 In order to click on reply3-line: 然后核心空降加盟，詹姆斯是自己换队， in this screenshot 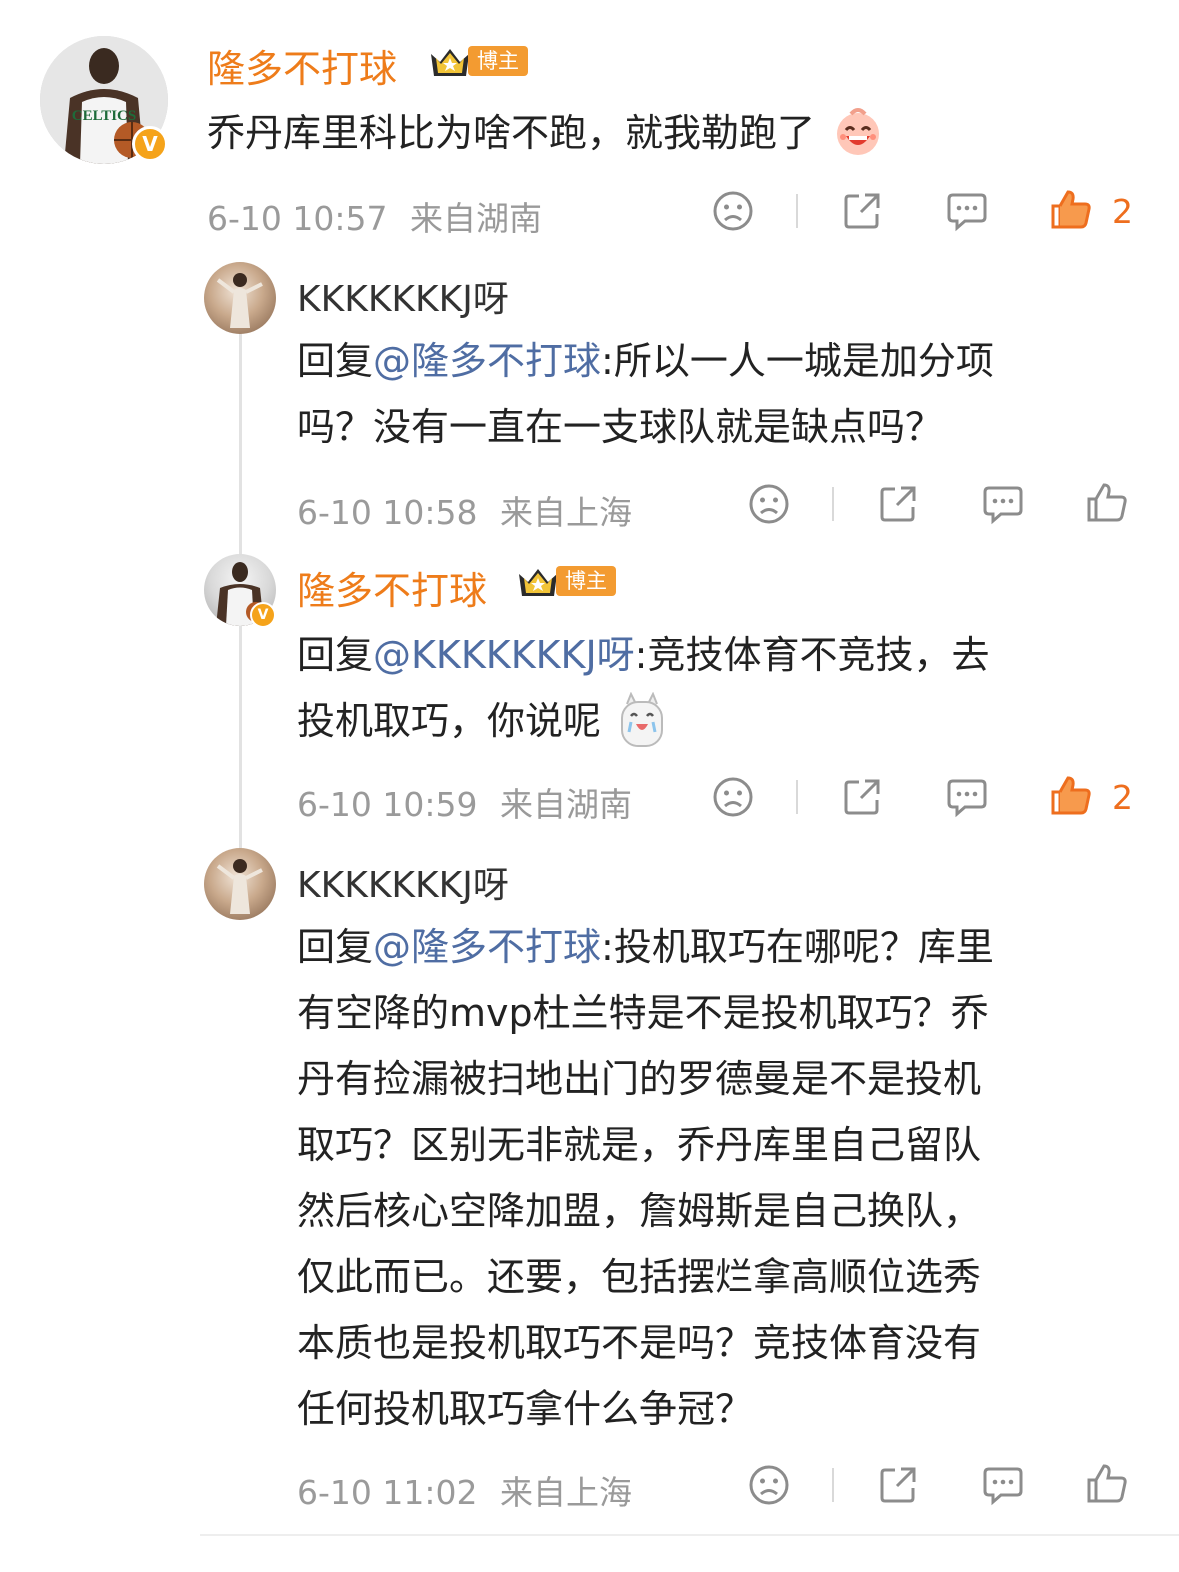, I will do `click(639, 1211)`.